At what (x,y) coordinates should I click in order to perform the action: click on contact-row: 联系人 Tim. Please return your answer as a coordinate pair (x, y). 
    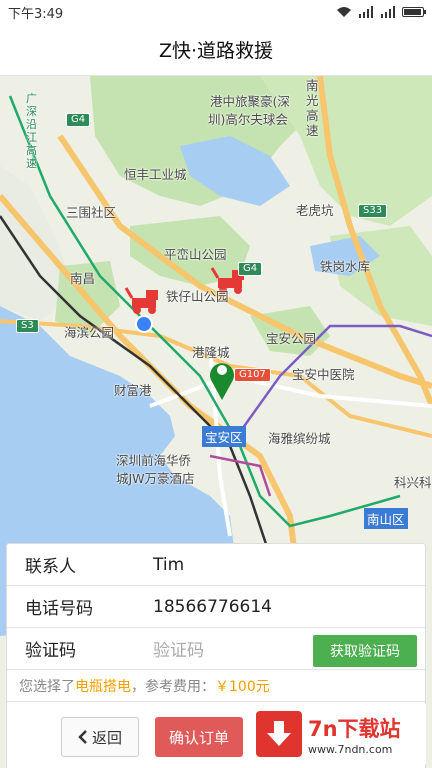
    Looking at the image, I should click on (216, 565).